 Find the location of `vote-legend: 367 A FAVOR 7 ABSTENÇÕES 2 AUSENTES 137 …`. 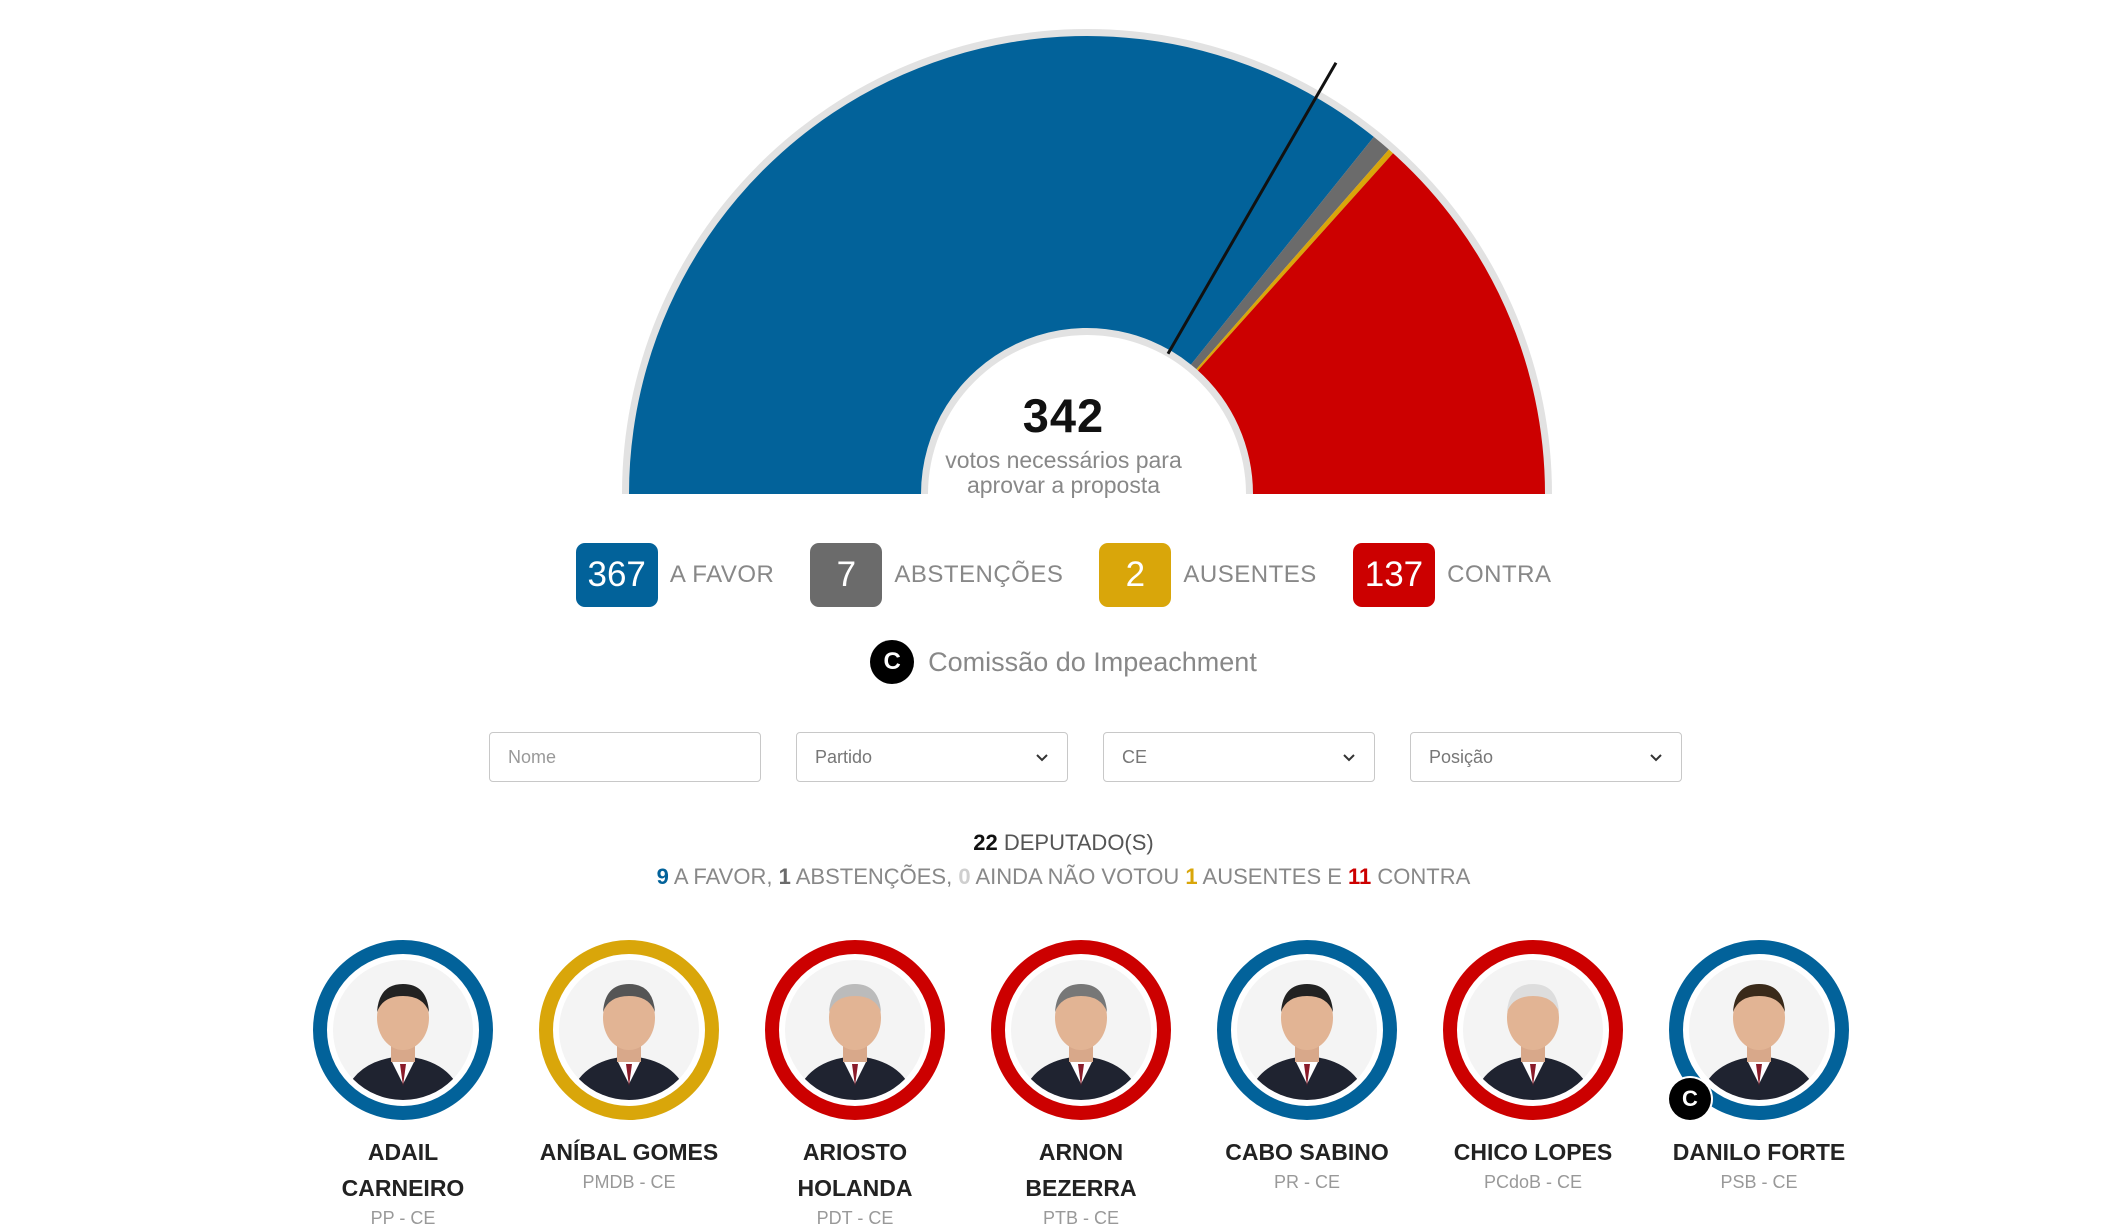

vote-legend: 367 A FAVOR 7 ABSTENÇÕES 2 AUSENTES 137 … is located at coordinates (1063, 575).